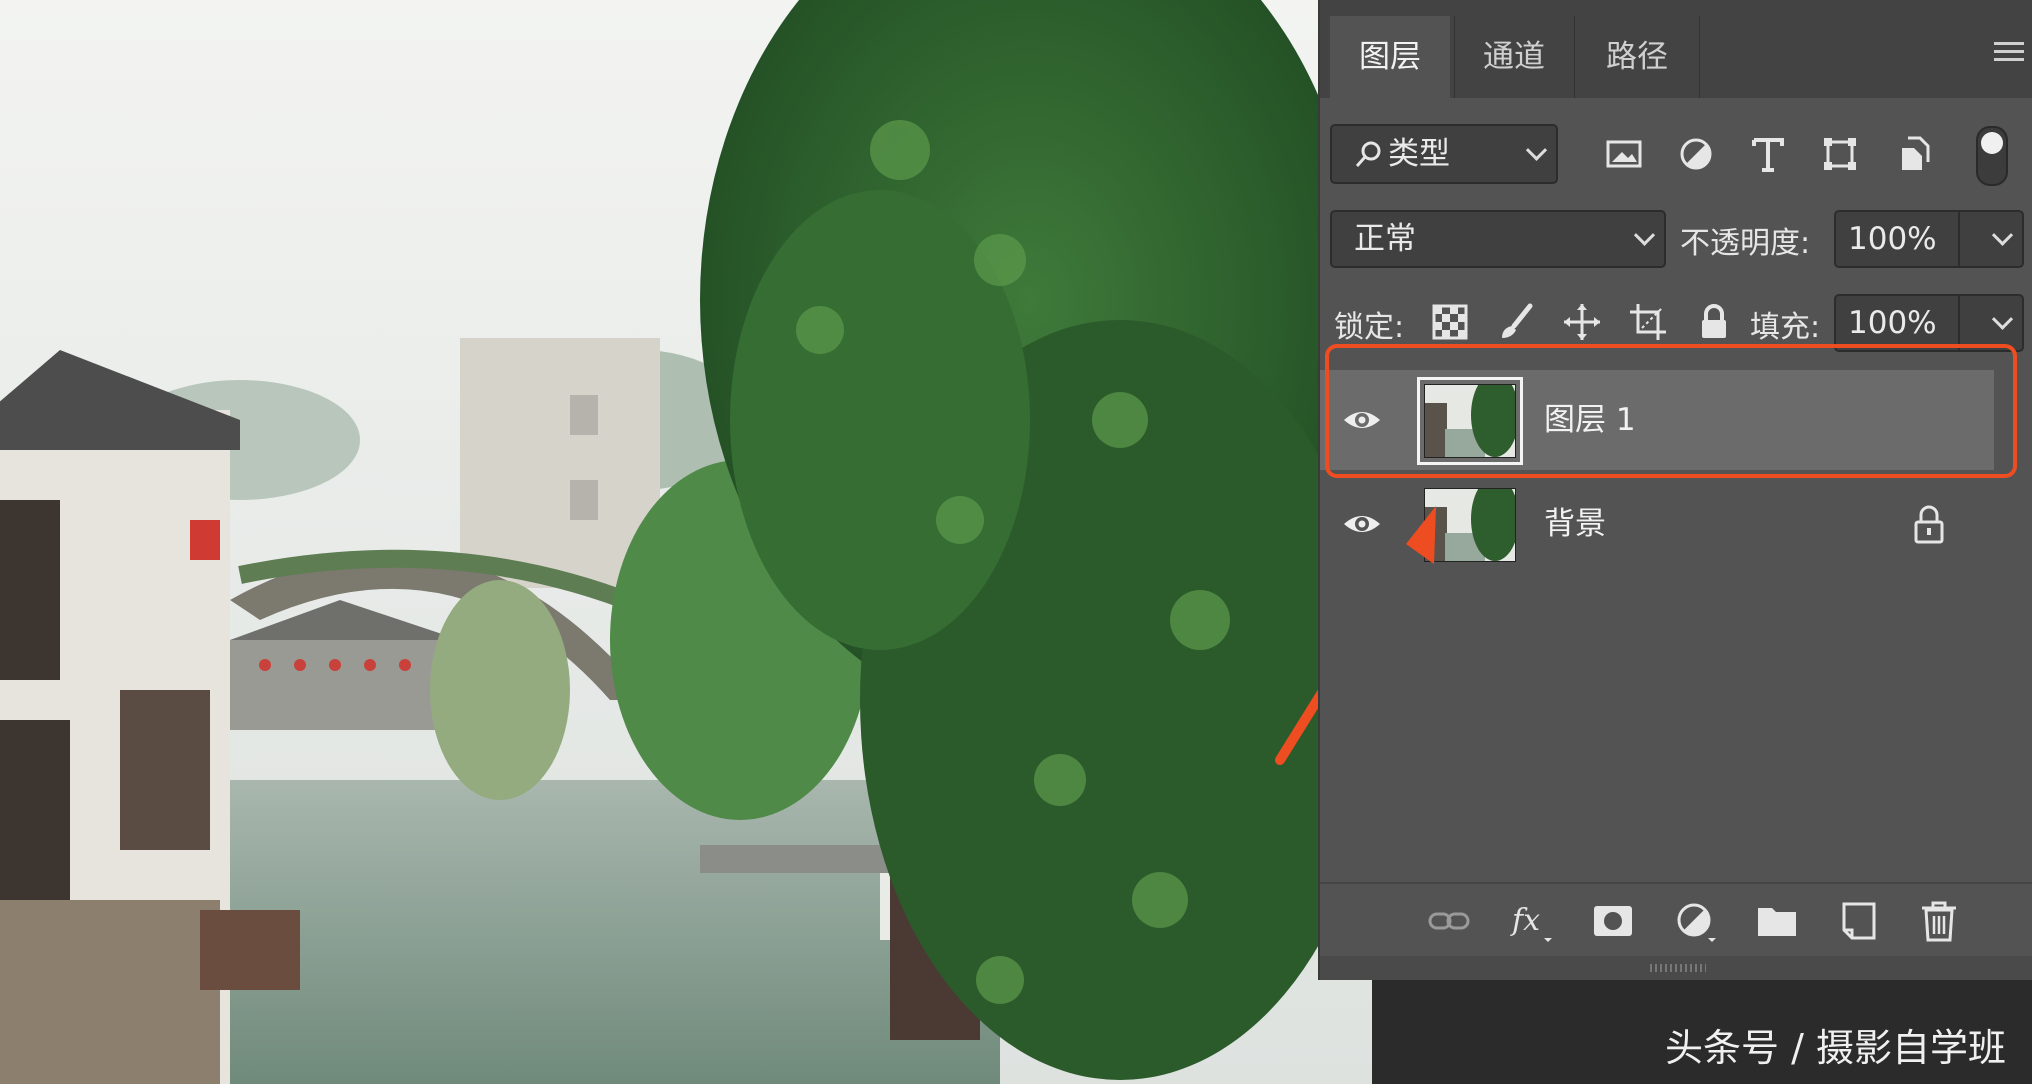 This screenshot has width=2032, height=1084. I want to click on filter-kind-select: 类型, so click(1444, 154).